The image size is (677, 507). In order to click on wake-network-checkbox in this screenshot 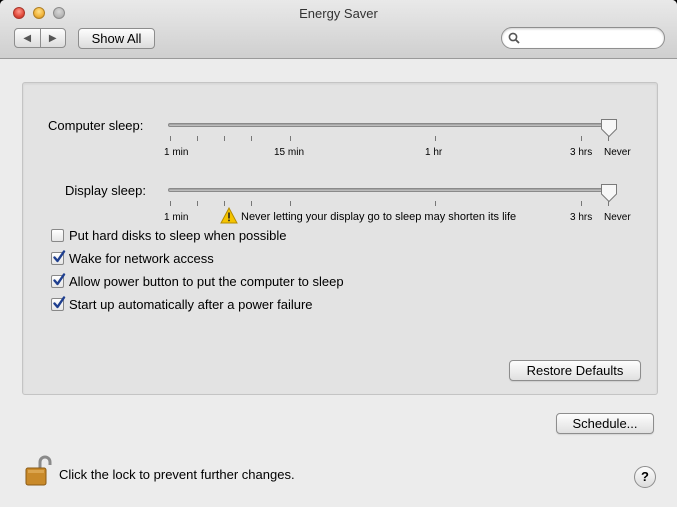, I will do `click(58, 257)`.